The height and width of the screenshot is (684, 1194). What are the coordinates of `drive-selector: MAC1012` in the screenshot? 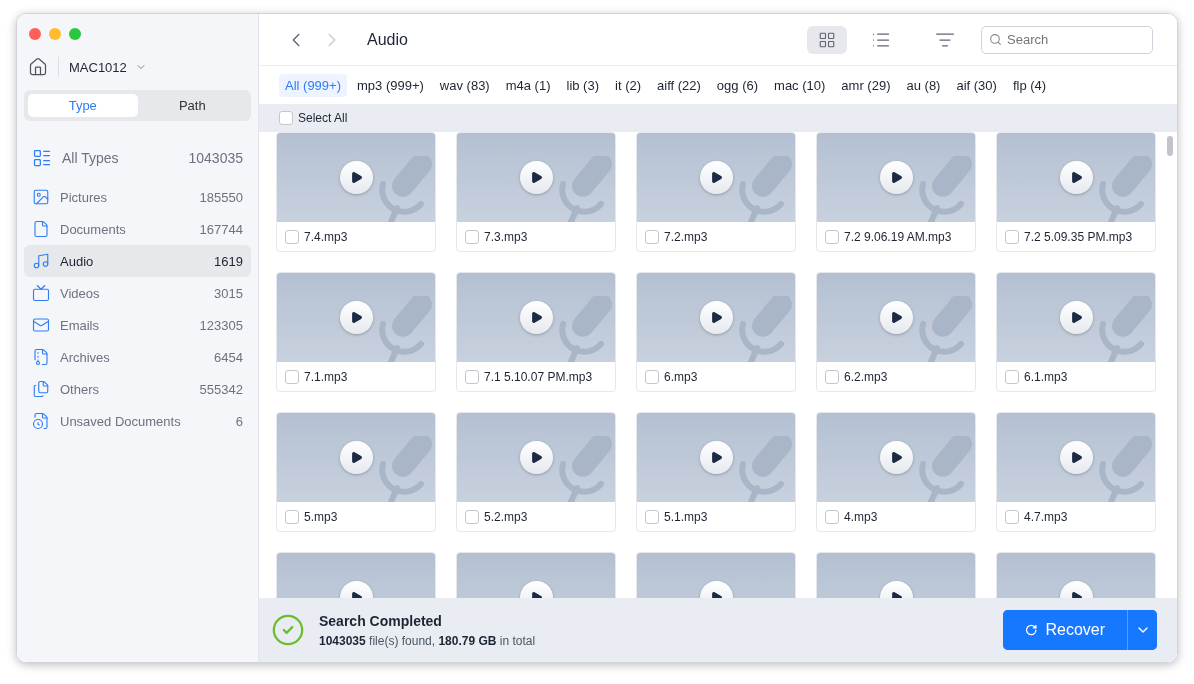 It's located at (108, 67).